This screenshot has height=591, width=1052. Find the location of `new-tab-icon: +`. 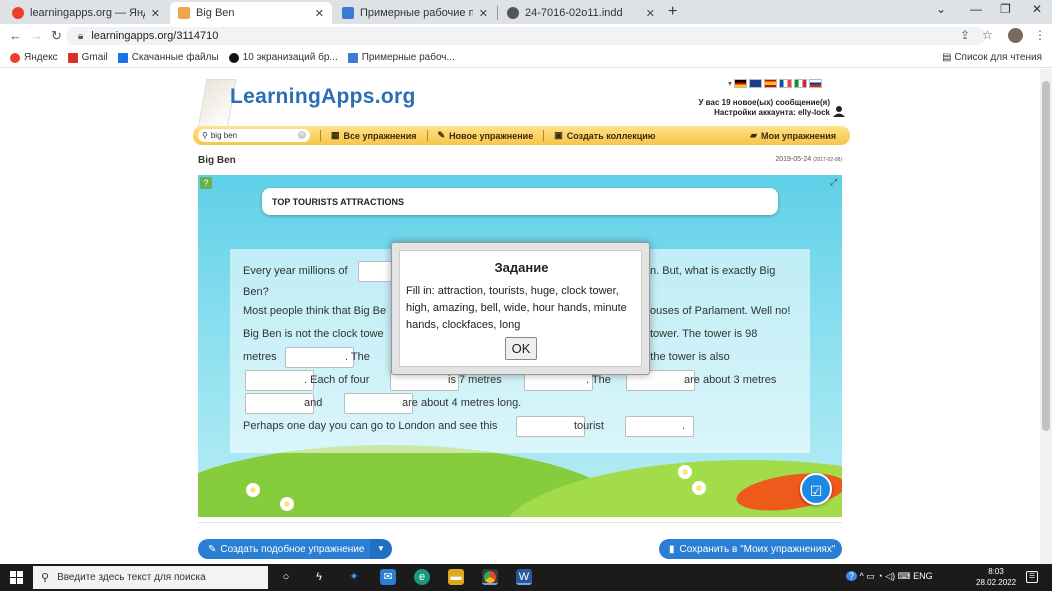

new-tab-icon: + is located at coordinates (672, 12).